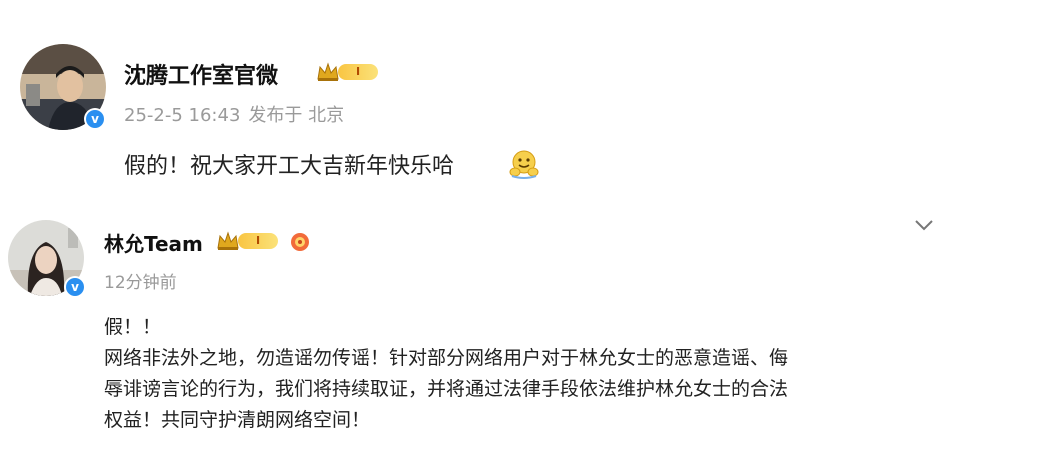 The width and height of the screenshot is (1060, 462). What do you see at coordinates (153, 242) in the screenshot?
I see `author-name: 林允Team` at bounding box center [153, 242].